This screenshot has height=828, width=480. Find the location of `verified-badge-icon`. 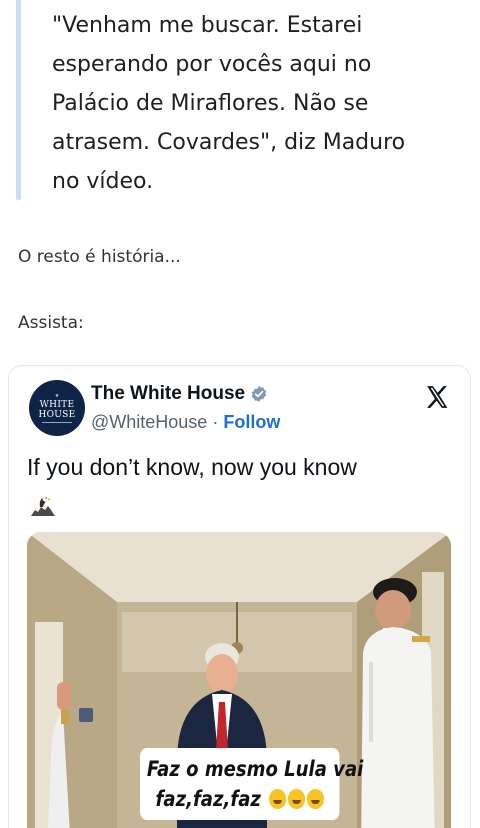

verified-badge-icon is located at coordinates (259, 394).